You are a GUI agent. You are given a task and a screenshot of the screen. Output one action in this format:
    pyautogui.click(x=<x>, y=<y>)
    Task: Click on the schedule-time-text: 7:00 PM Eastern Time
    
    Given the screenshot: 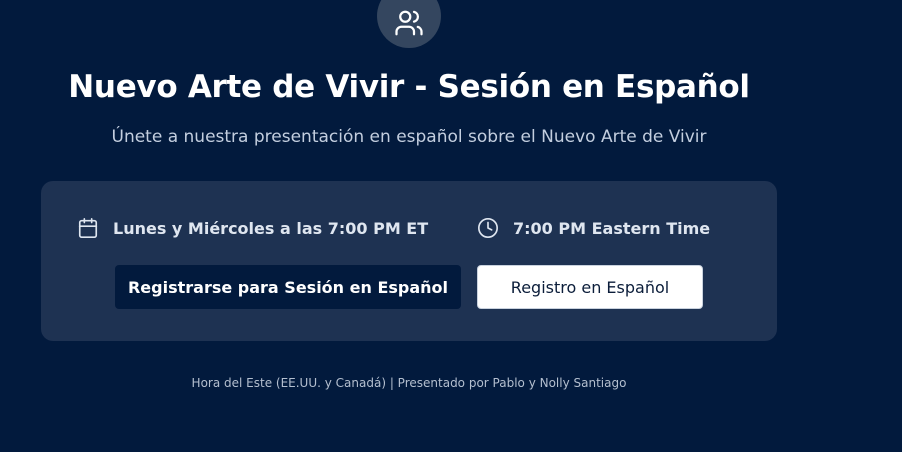 What is the action you would take?
    pyautogui.click(x=612, y=228)
    